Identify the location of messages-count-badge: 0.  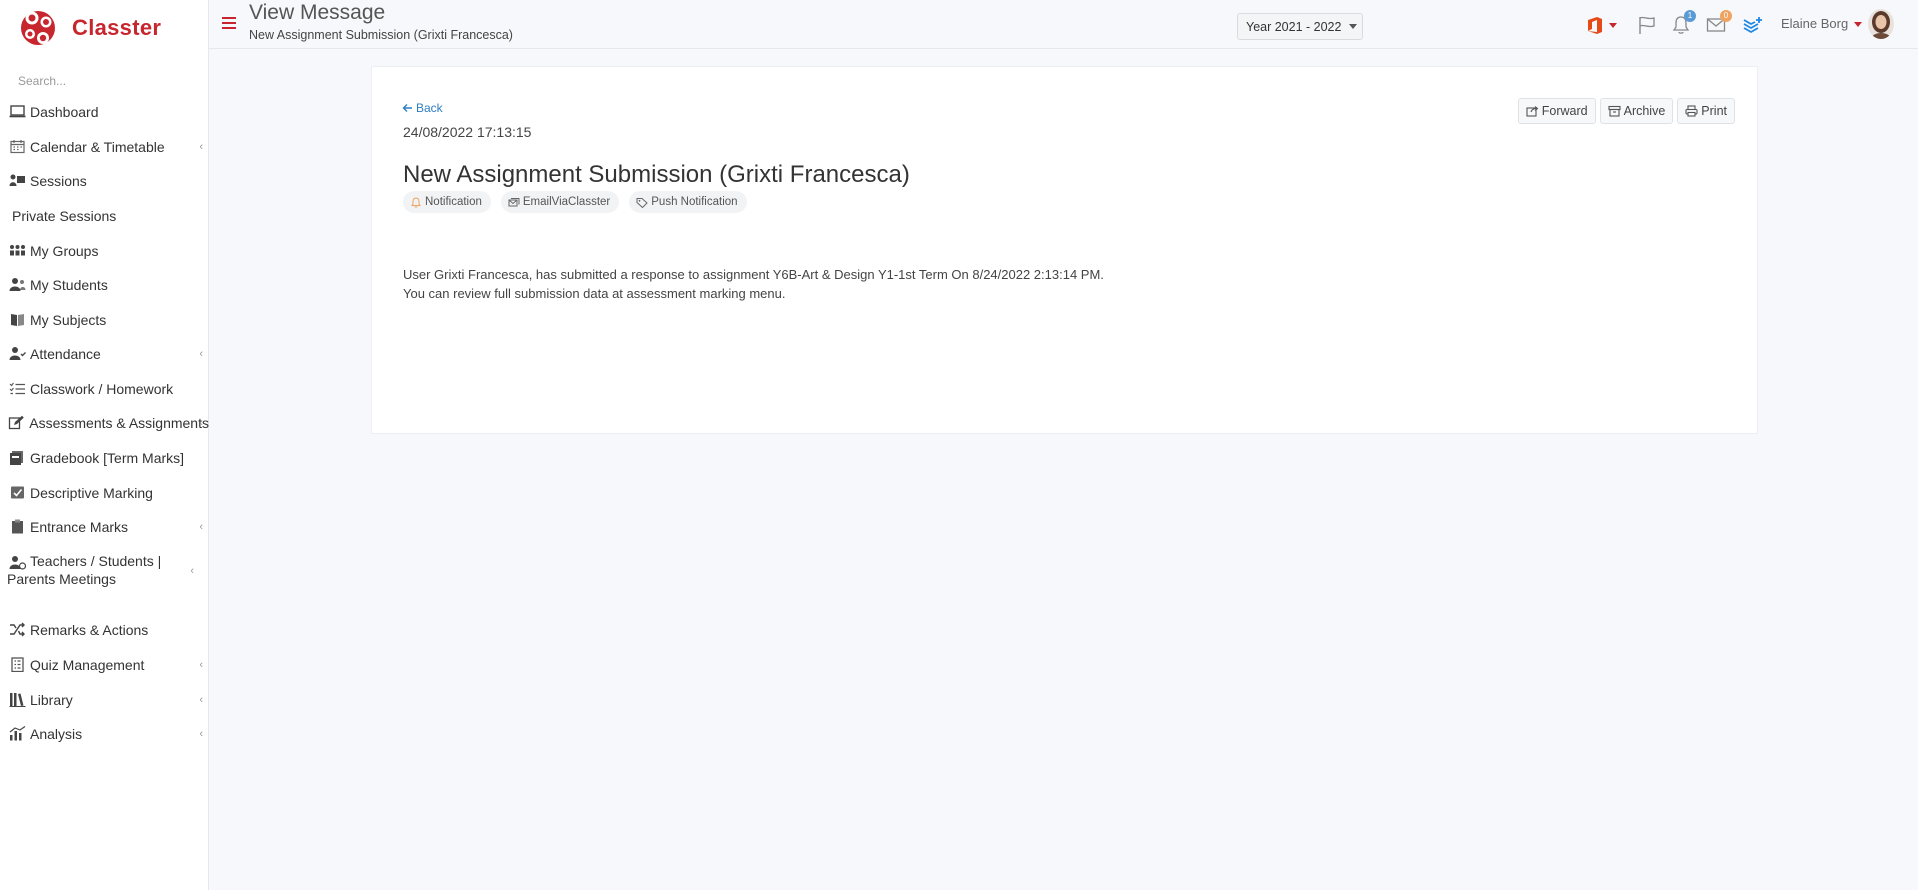
(1726, 16).